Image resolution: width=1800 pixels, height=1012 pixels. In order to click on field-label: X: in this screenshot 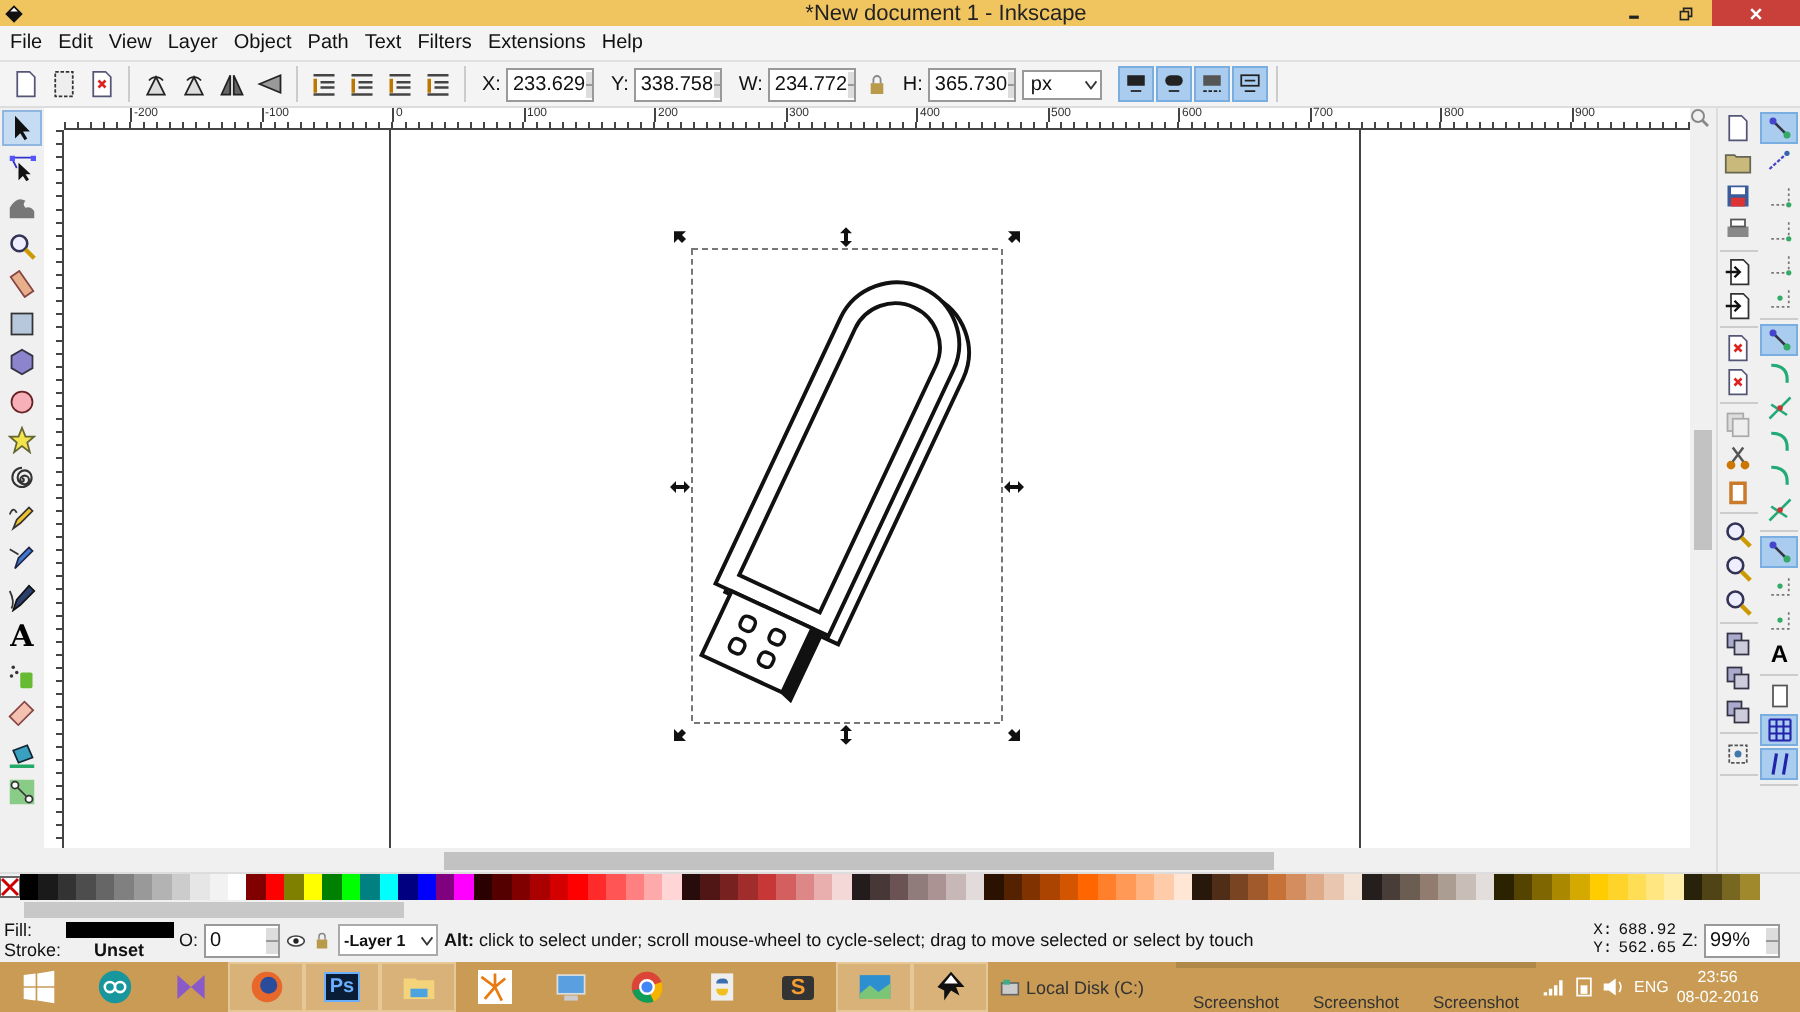, I will do `click(491, 84)`.